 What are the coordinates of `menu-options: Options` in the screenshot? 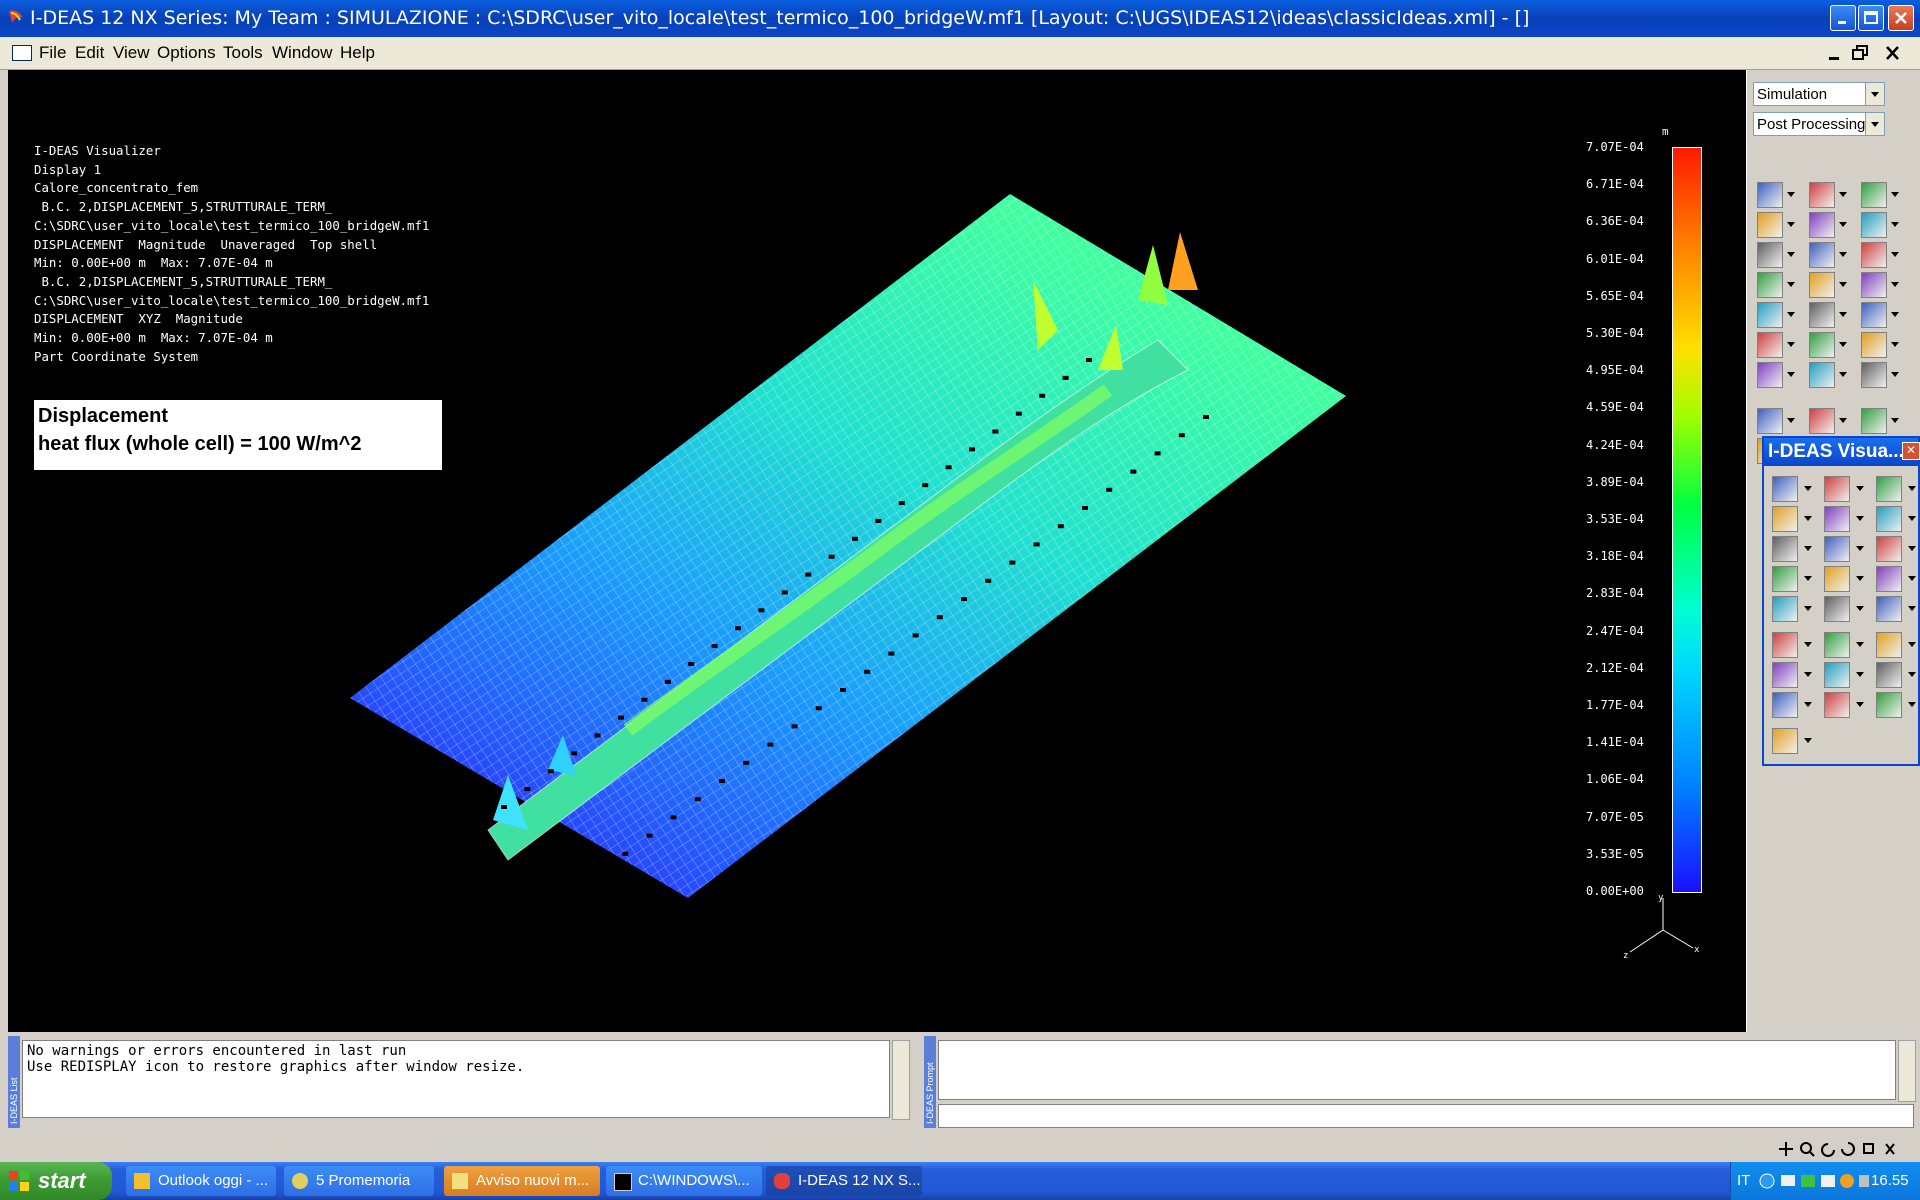 It's located at (186, 53).